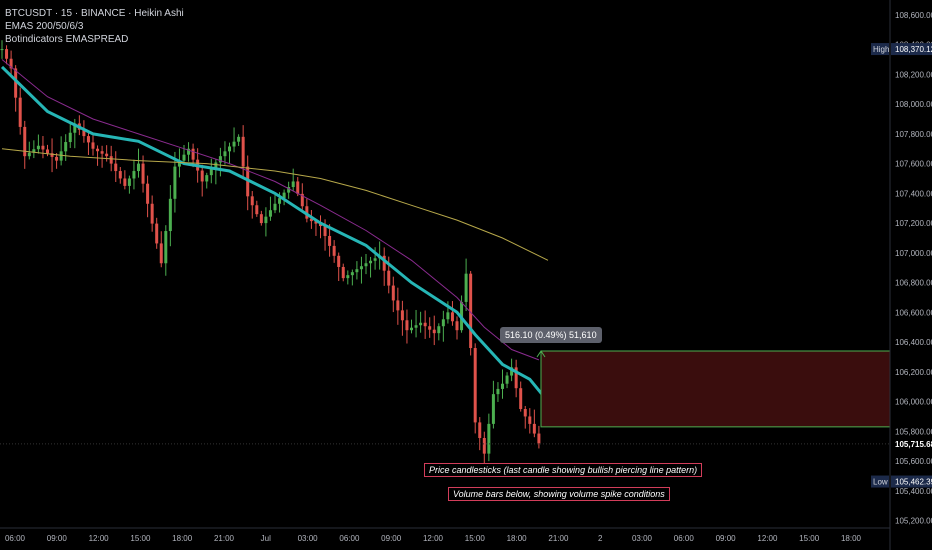 This screenshot has height=550, width=932. Describe the element at coordinates (913, 461) in the screenshot. I see `price-tick-label: 105,600.00` at that location.